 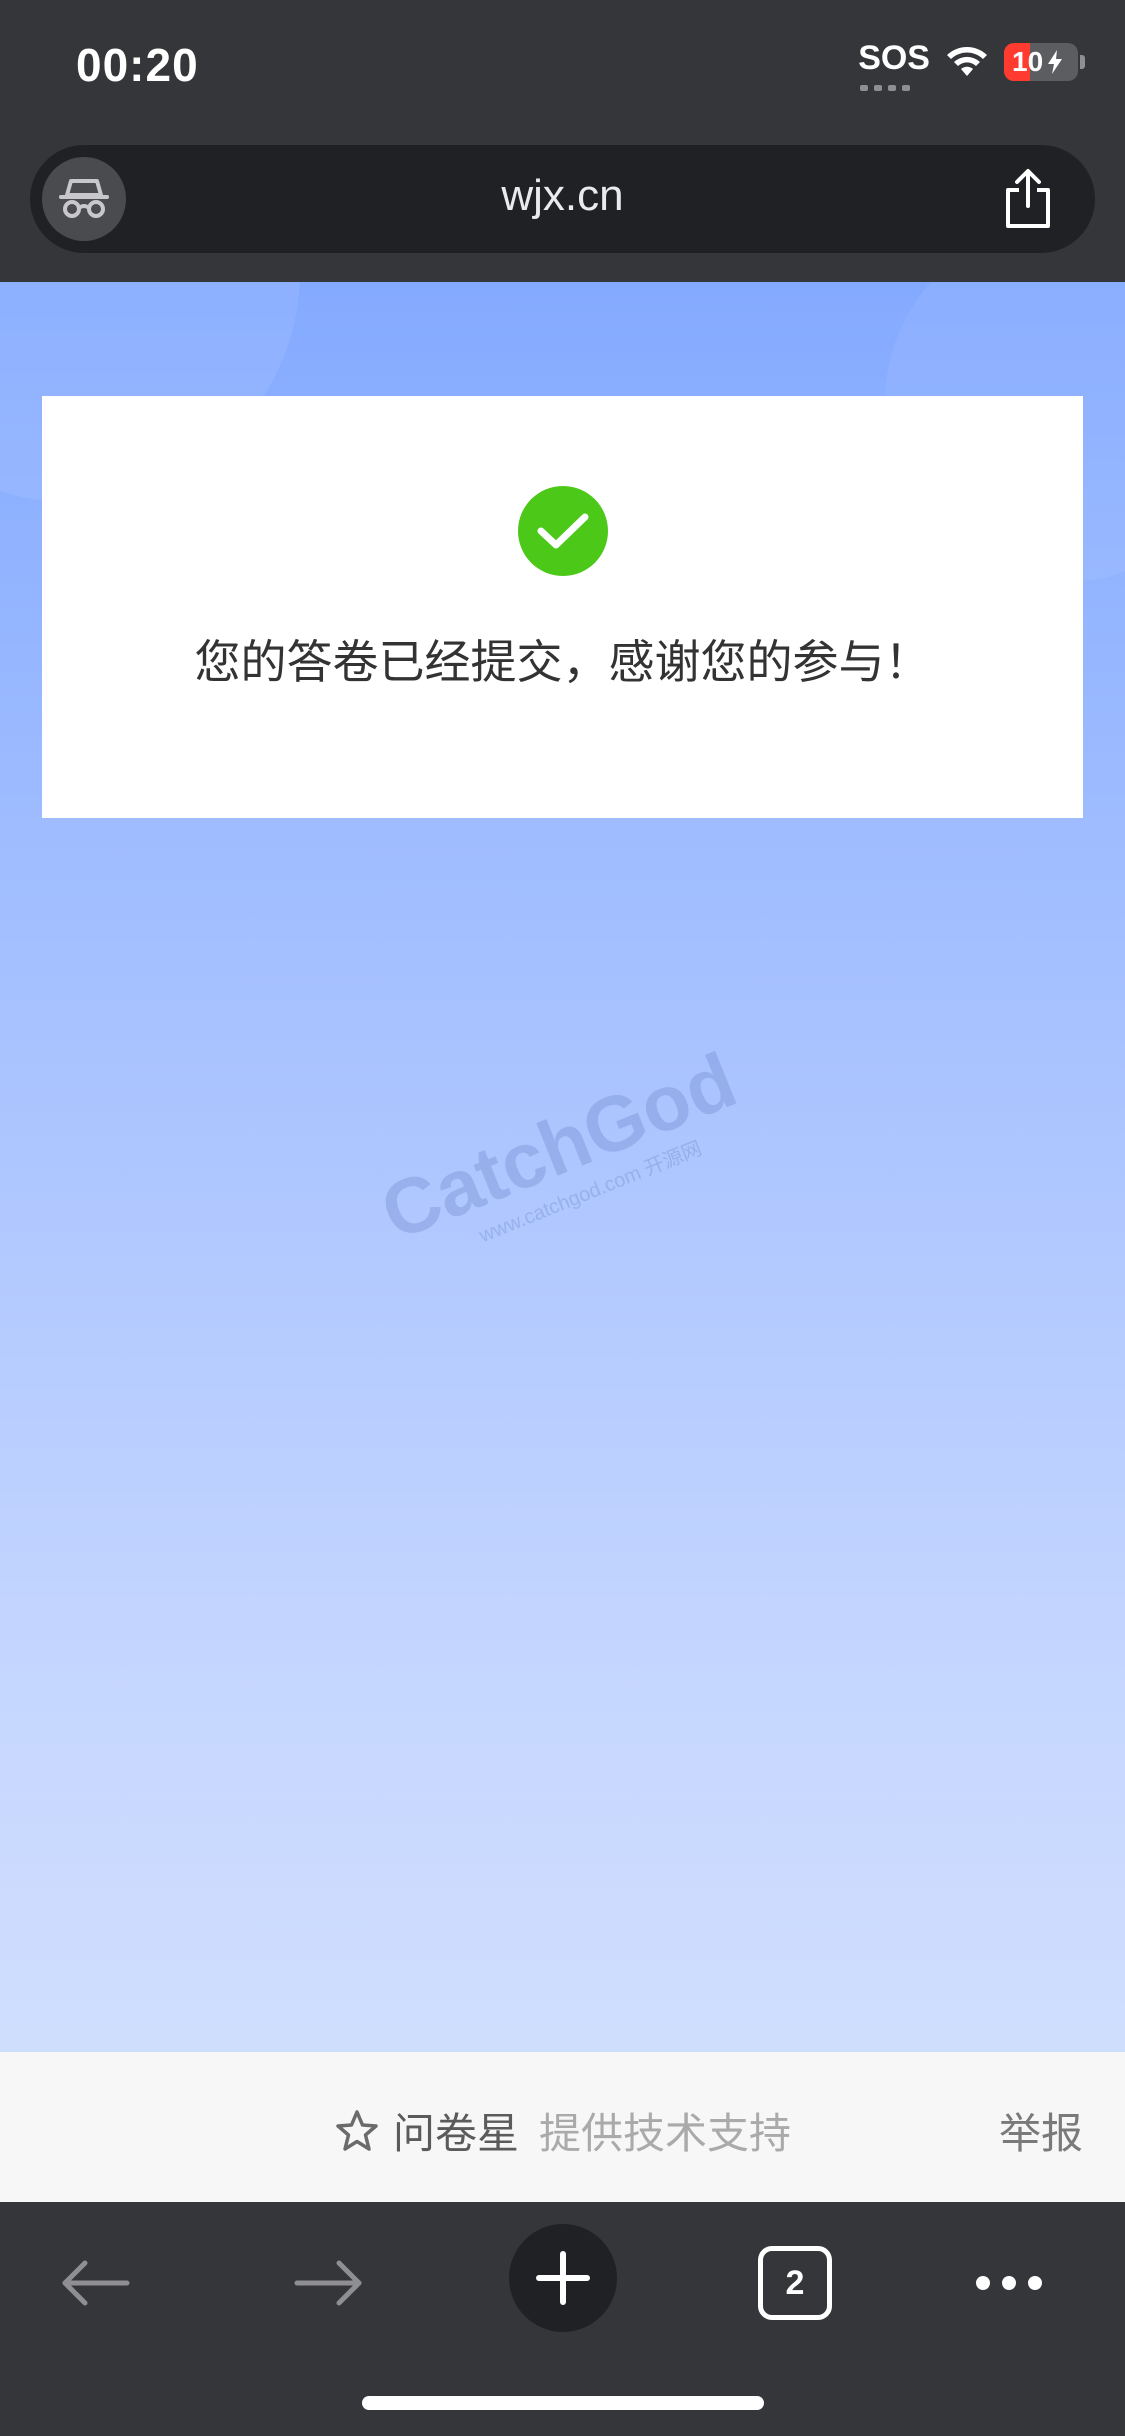 I want to click on report-link: 举报, so click(x=1041, y=2130).